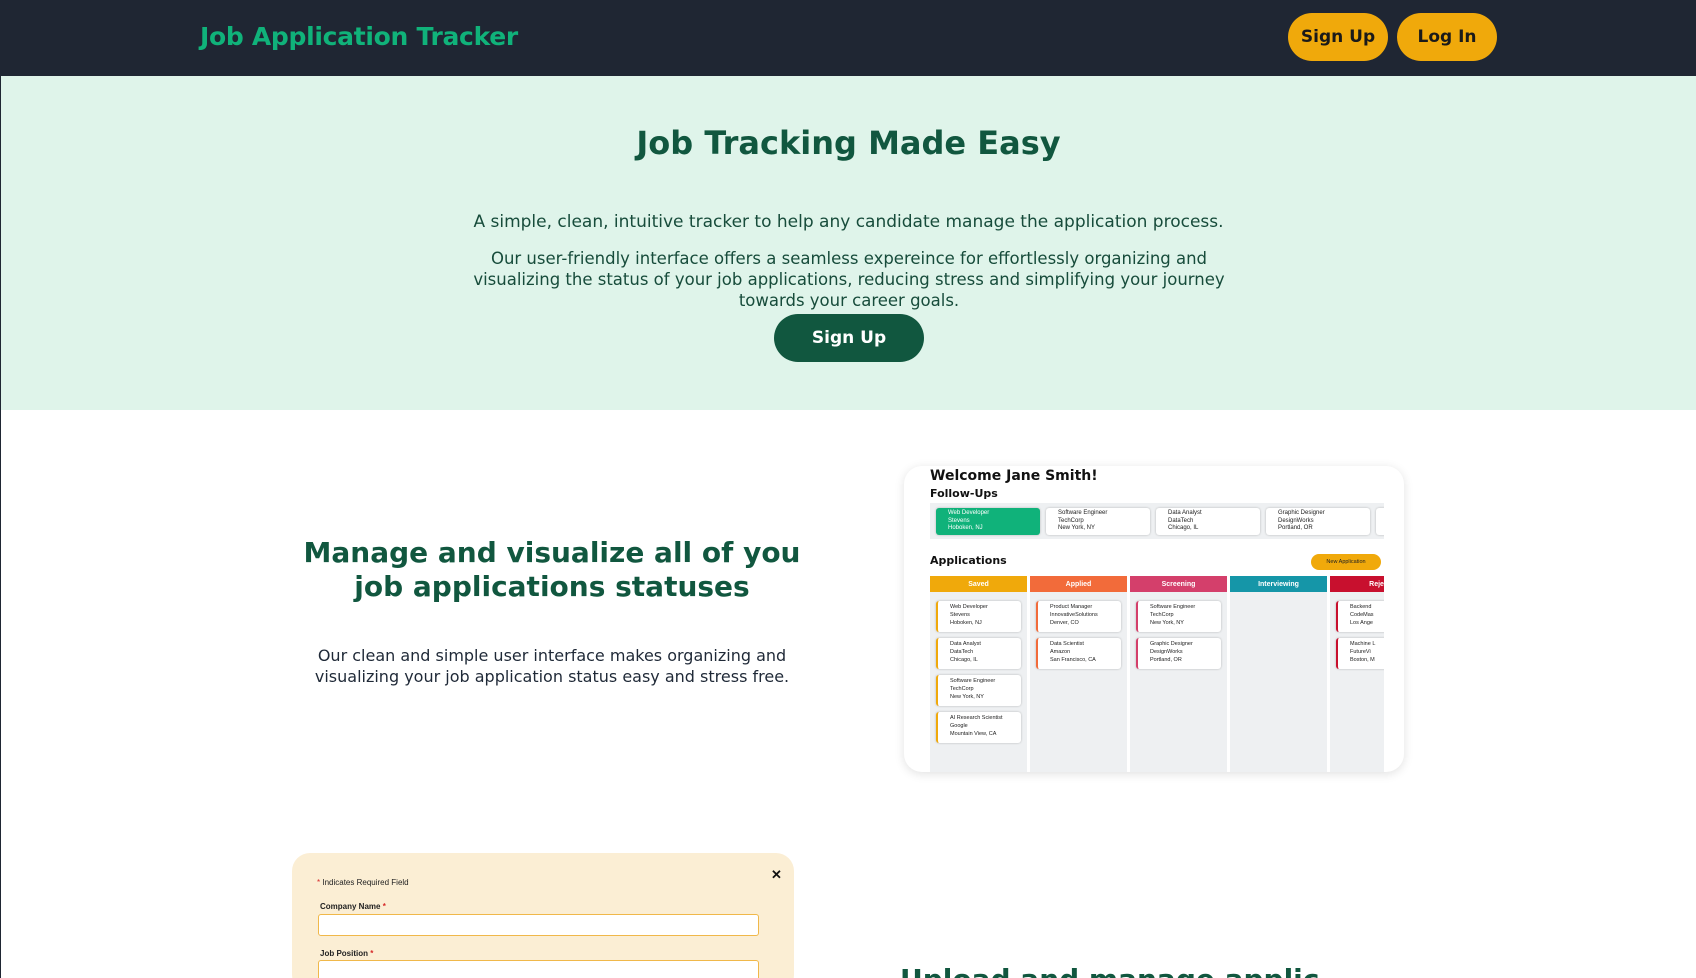 This screenshot has height=978, width=1696. I want to click on application-card-location: Los Ange, so click(1361, 622).